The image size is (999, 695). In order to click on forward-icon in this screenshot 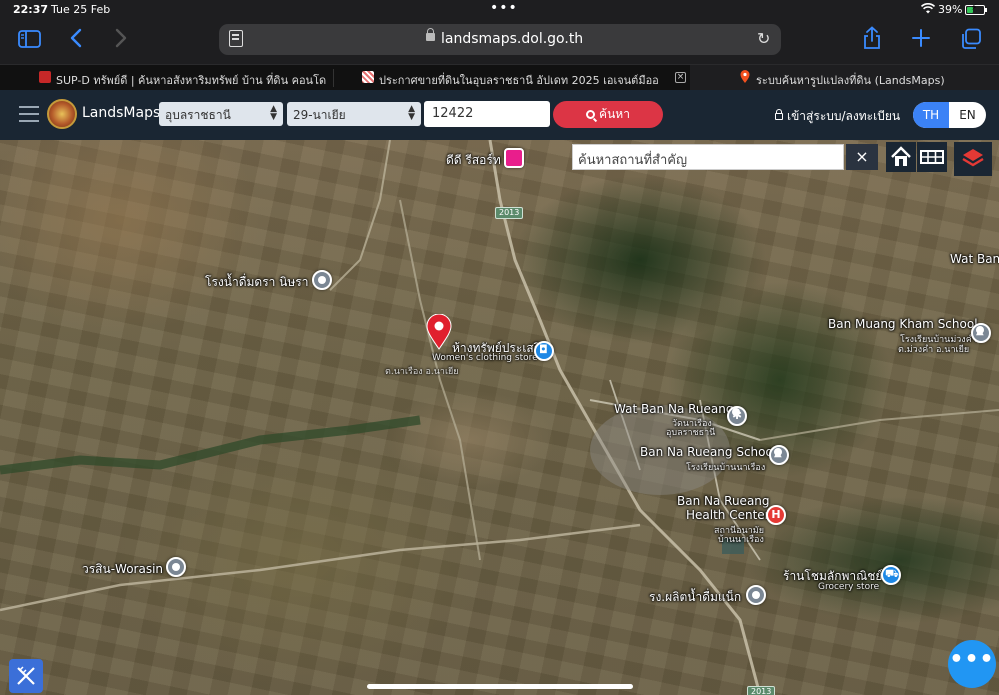, I will do `click(121, 40)`.